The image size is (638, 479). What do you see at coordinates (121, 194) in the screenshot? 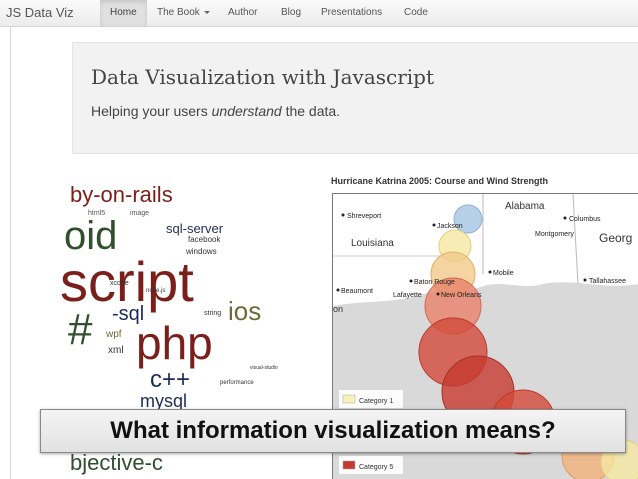
I see `word-cloud-word: by-on-rails` at bounding box center [121, 194].